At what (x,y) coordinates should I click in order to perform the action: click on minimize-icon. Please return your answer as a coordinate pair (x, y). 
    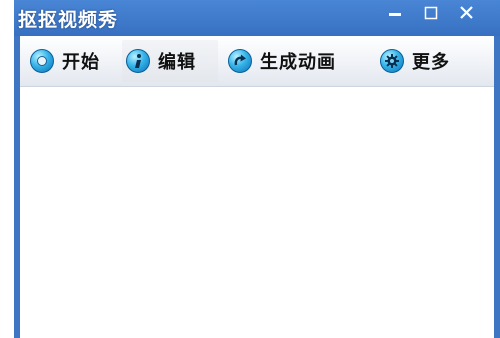
    Looking at the image, I should click on (395, 14).